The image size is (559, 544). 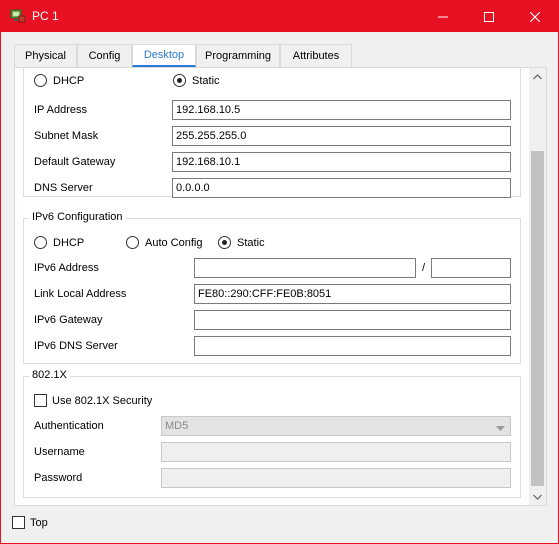 What do you see at coordinates (18, 16) in the screenshot?
I see `pc-app-icon` at bounding box center [18, 16].